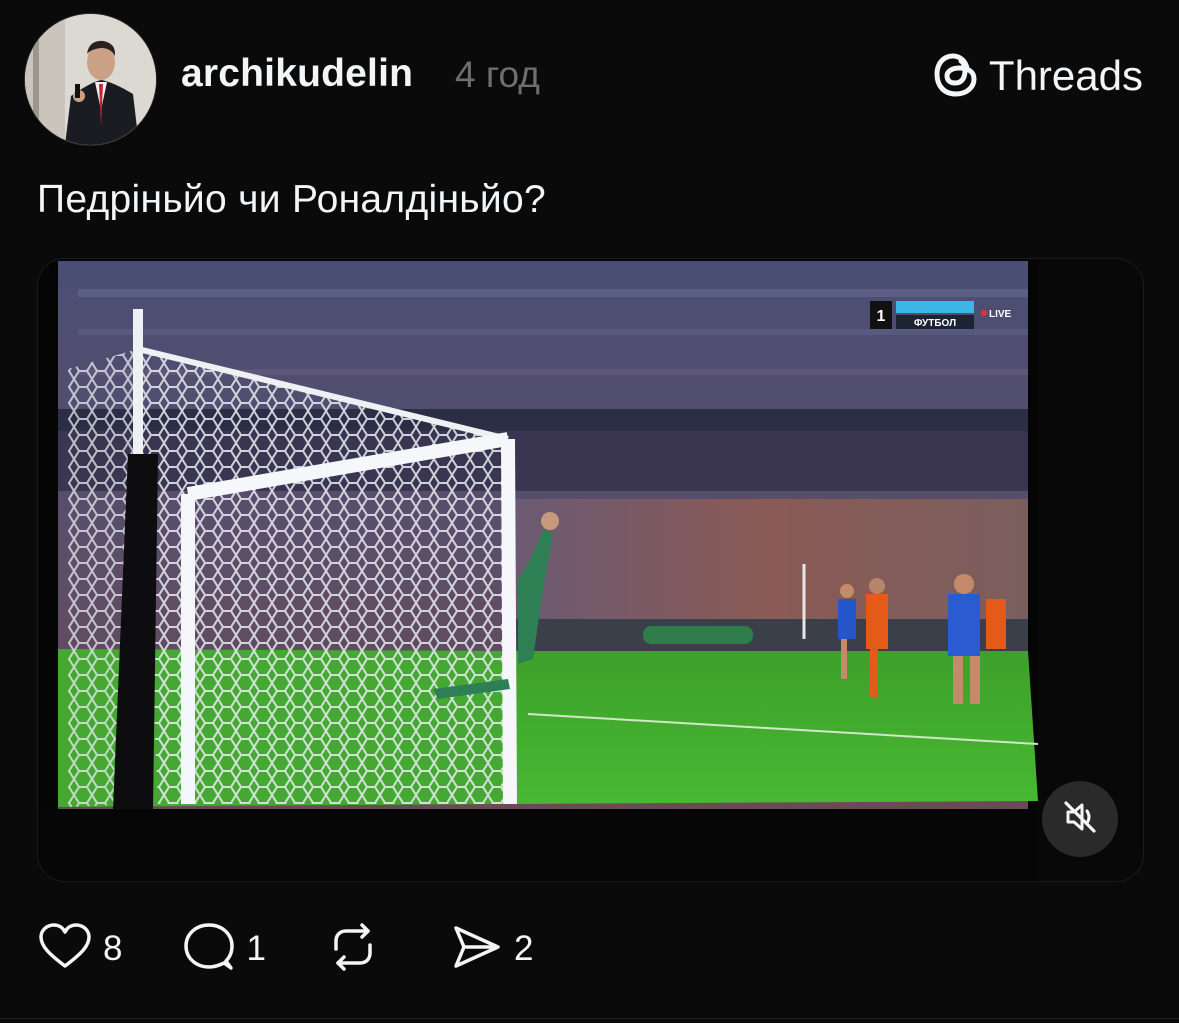 The height and width of the screenshot is (1023, 1179). What do you see at coordinates (291, 199) in the screenshot?
I see `post-caption: Педріньйо чи Роналдіньйо?` at bounding box center [291, 199].